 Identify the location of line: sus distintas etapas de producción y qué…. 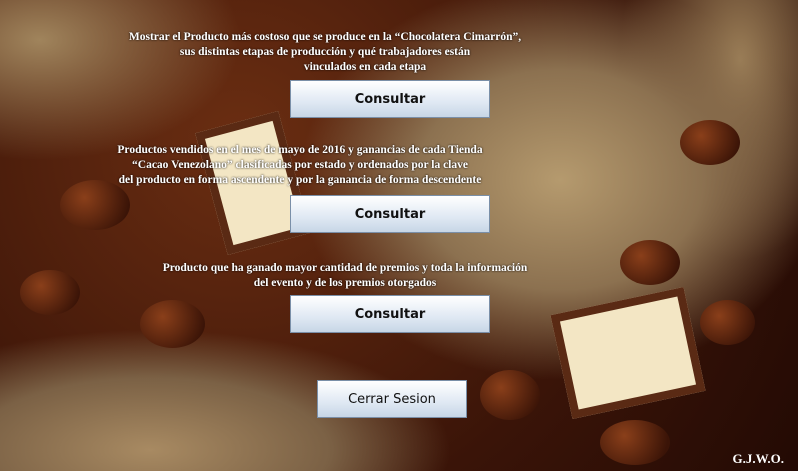
(325, 52).